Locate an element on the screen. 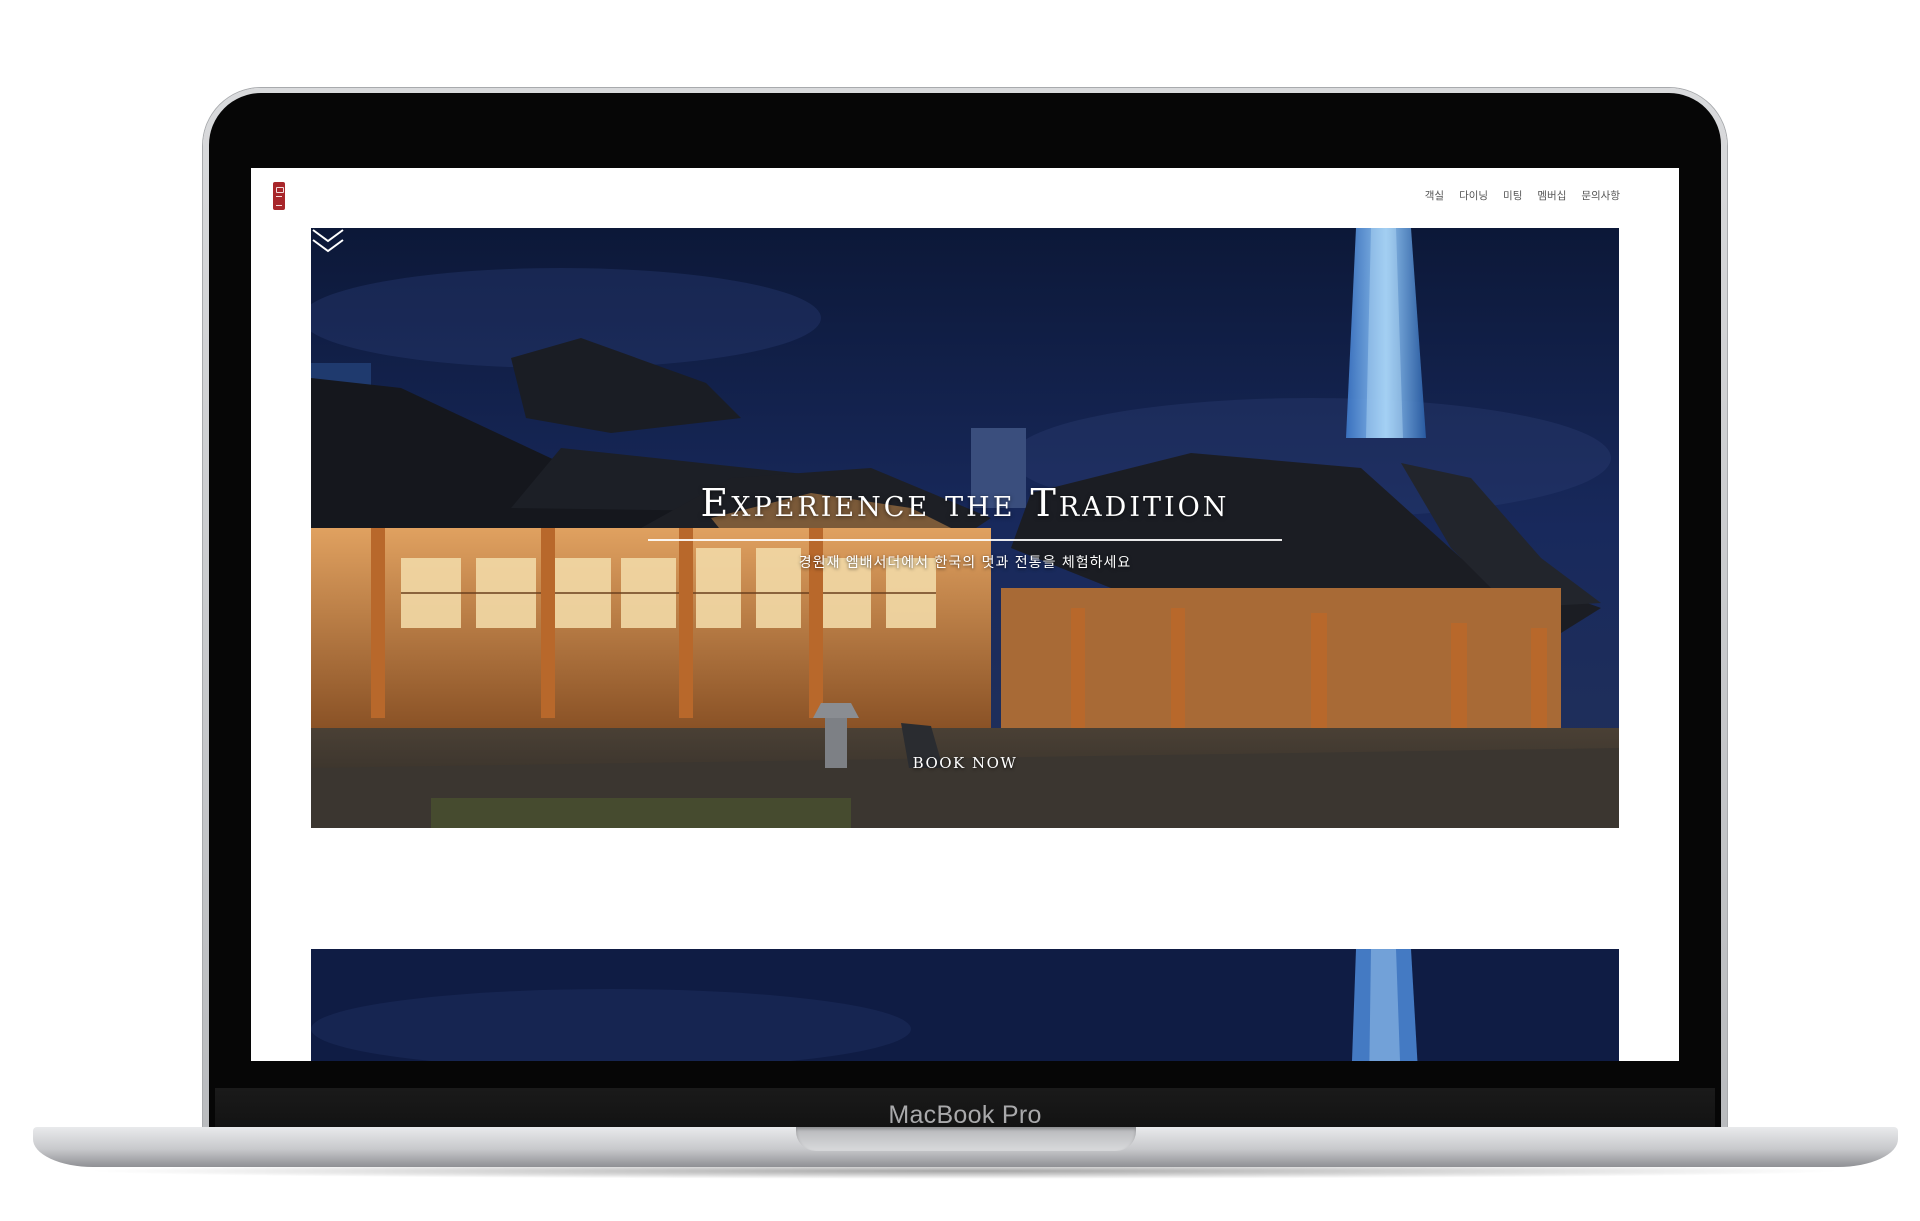  laptop-base-notch is located at coordinates (966, 1139).